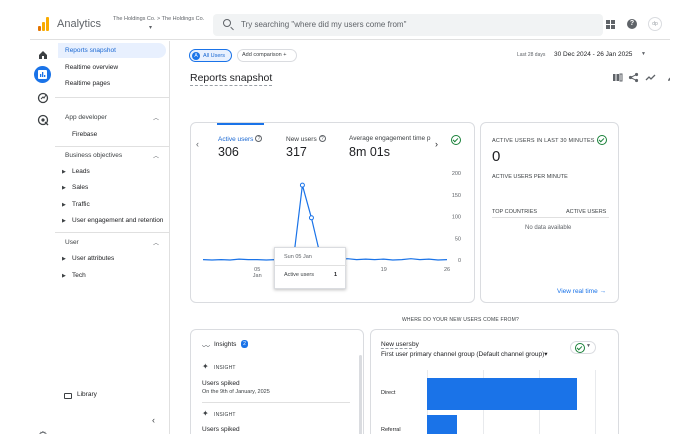 The width and height of the screenshot is (700, 434). What do you see at coordinates (384, 270) in the screenshot?
I see `x-tick-label: 19` at bounding box center [384, 270].